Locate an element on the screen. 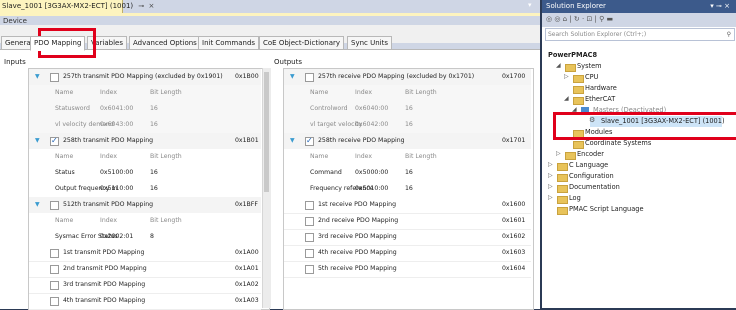 The image size is (736, 310). tree-item-label: Configuration is located at coordinates (591, 176).